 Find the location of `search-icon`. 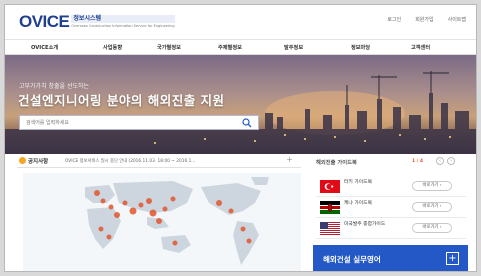

search-icon is located at coordinates (247, 123).